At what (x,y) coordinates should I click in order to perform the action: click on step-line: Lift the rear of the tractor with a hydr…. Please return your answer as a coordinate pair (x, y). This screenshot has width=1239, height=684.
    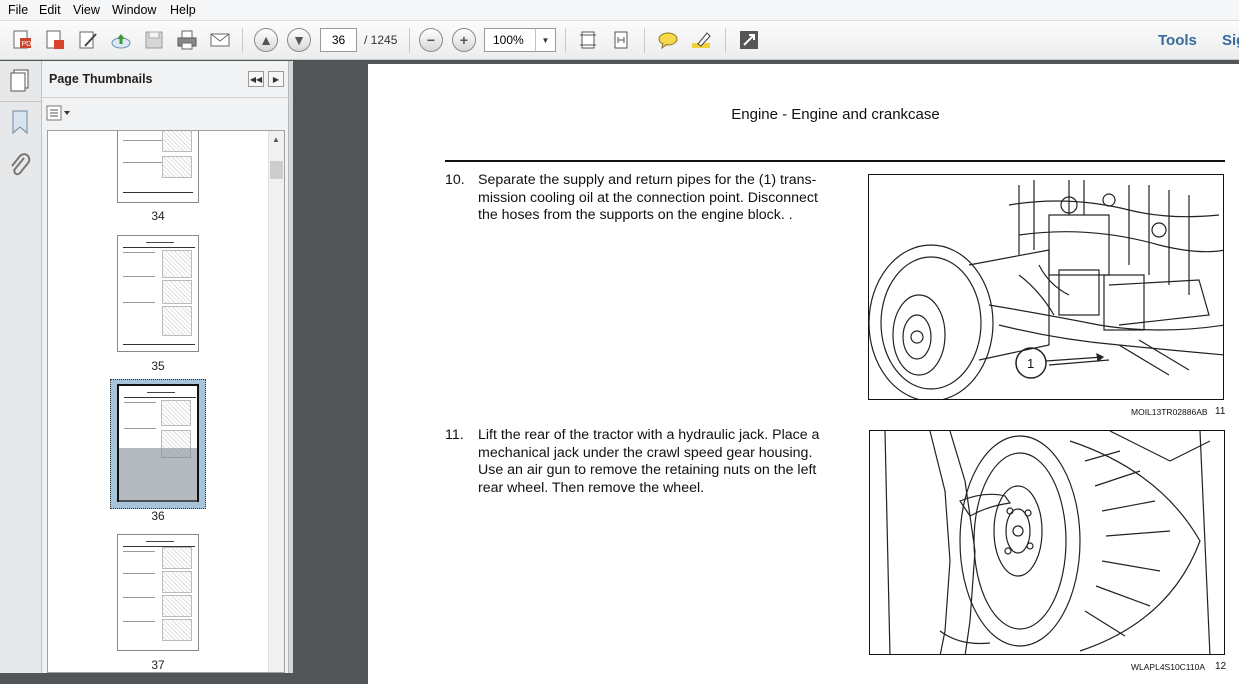
    Looking at the image, I should click on (649, 435).